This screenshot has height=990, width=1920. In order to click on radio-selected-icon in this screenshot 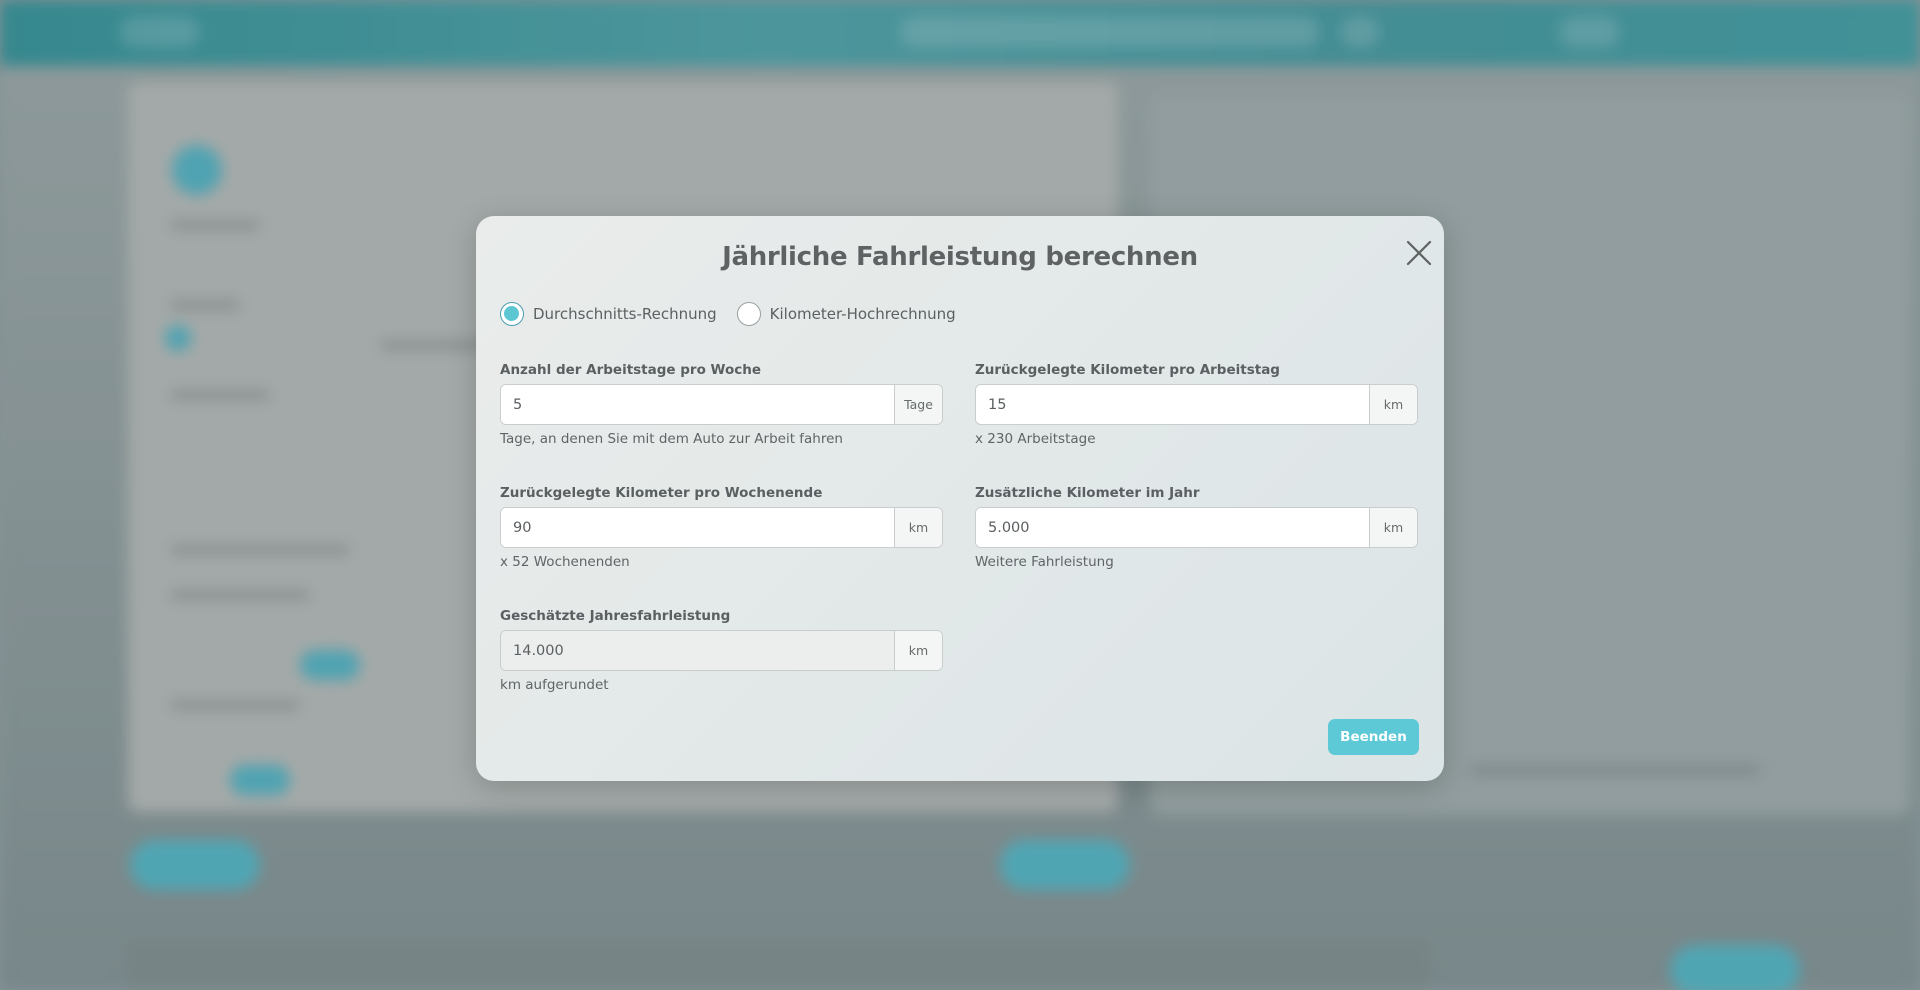, I will do `click(512, 314)`.